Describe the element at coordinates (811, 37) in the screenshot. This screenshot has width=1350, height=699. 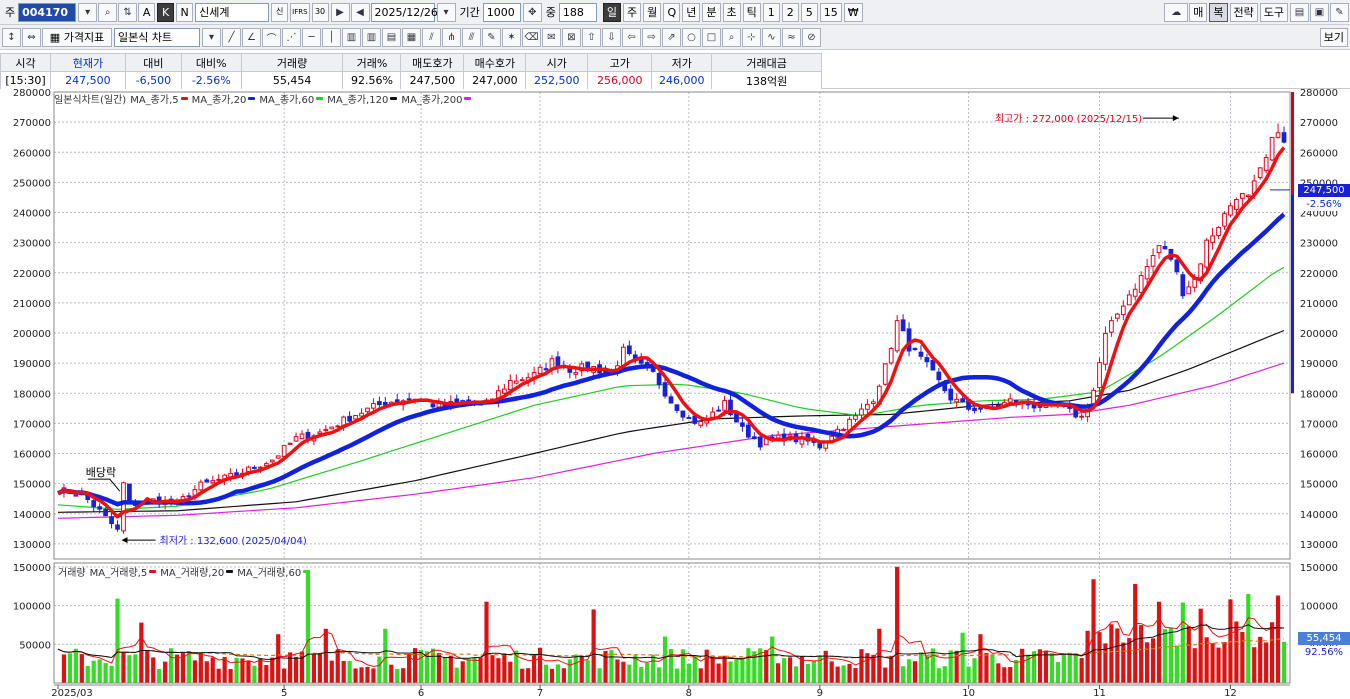
I see `reset-icon: ⊘` at that location.